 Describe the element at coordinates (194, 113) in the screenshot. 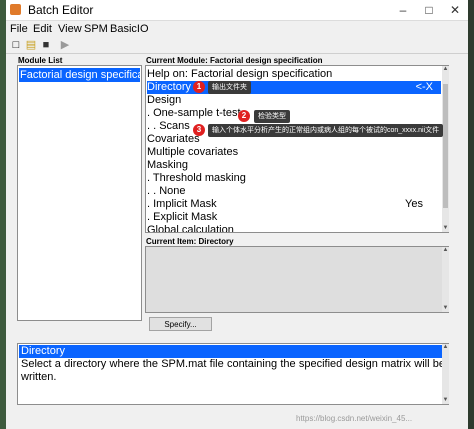

I see `tree-row-label: . One-sample t-test` at that location.